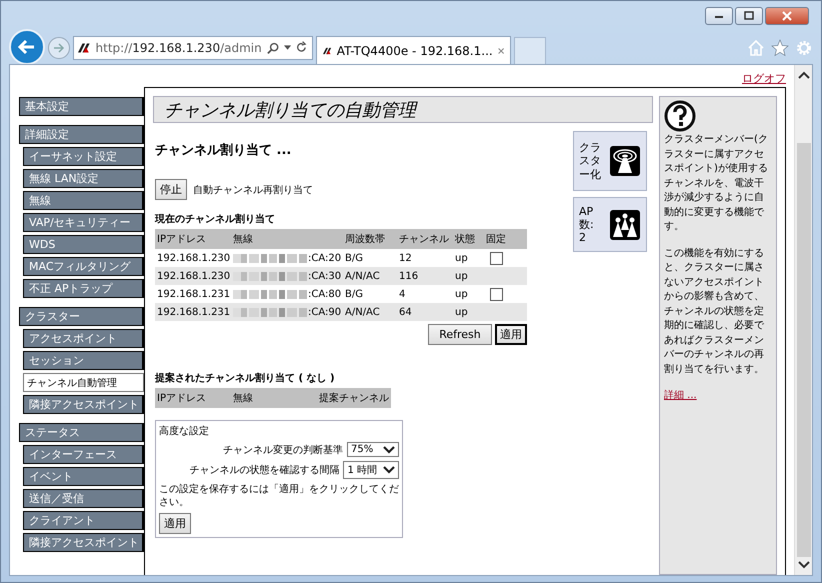  Describe the element at coordinates (353, 398) in the screenshot. I see `column-header: 提案チャンネル` at that location.